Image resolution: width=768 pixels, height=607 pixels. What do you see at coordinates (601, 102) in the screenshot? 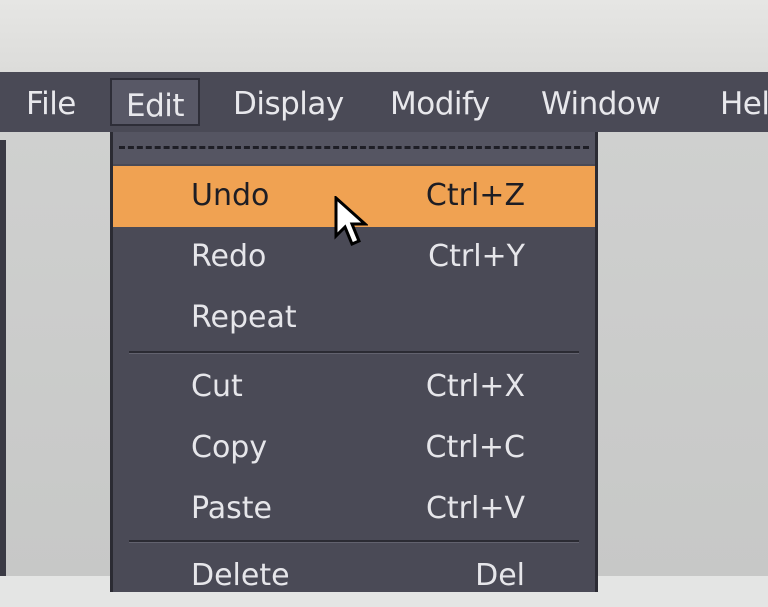
I see `menu-window: Window` at bounding box center [601, 102].